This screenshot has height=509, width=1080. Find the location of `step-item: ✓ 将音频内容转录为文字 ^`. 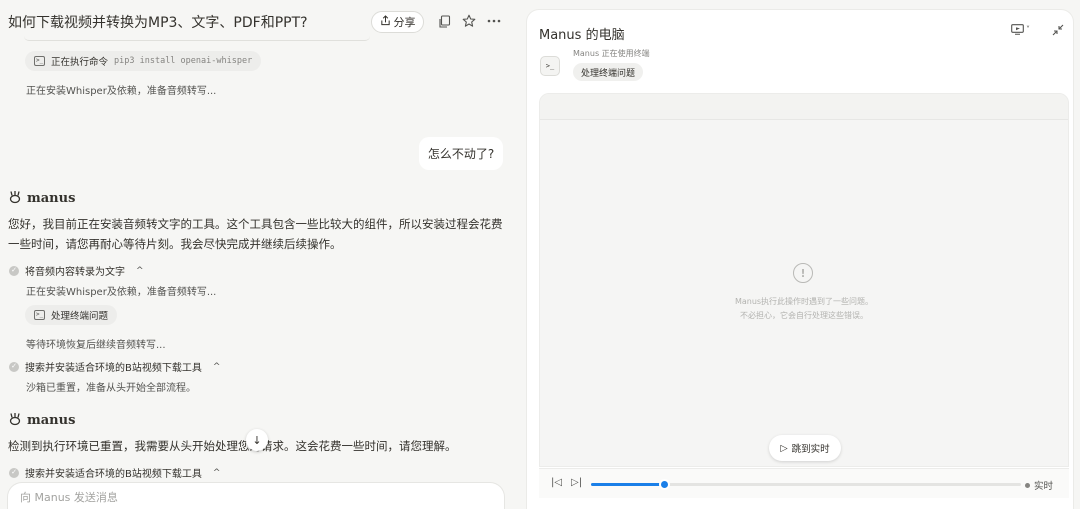

step-item: ✓ 将音频内容转录为文字 ^ is located at coordinates (76, 270).